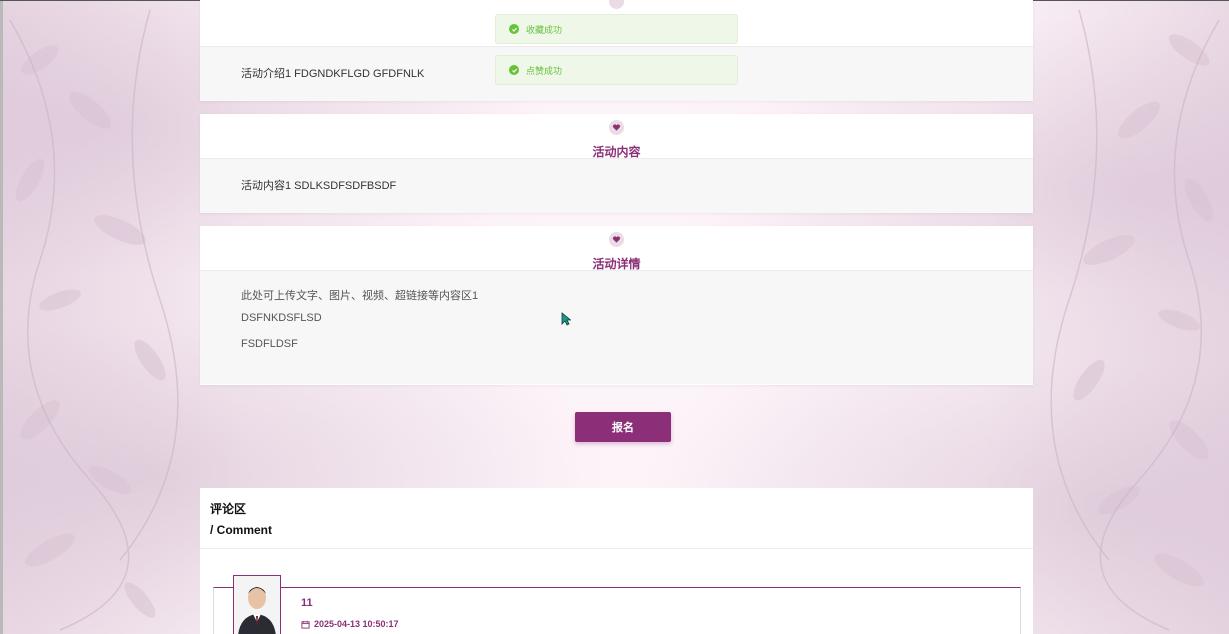 This screenshot has width=1229, height=634. Describe the element at coordinates (616, 185) in the screenshot. I see `content-panel-body: 活动内容1 SDLKSDFSDFBSDF` at that location.